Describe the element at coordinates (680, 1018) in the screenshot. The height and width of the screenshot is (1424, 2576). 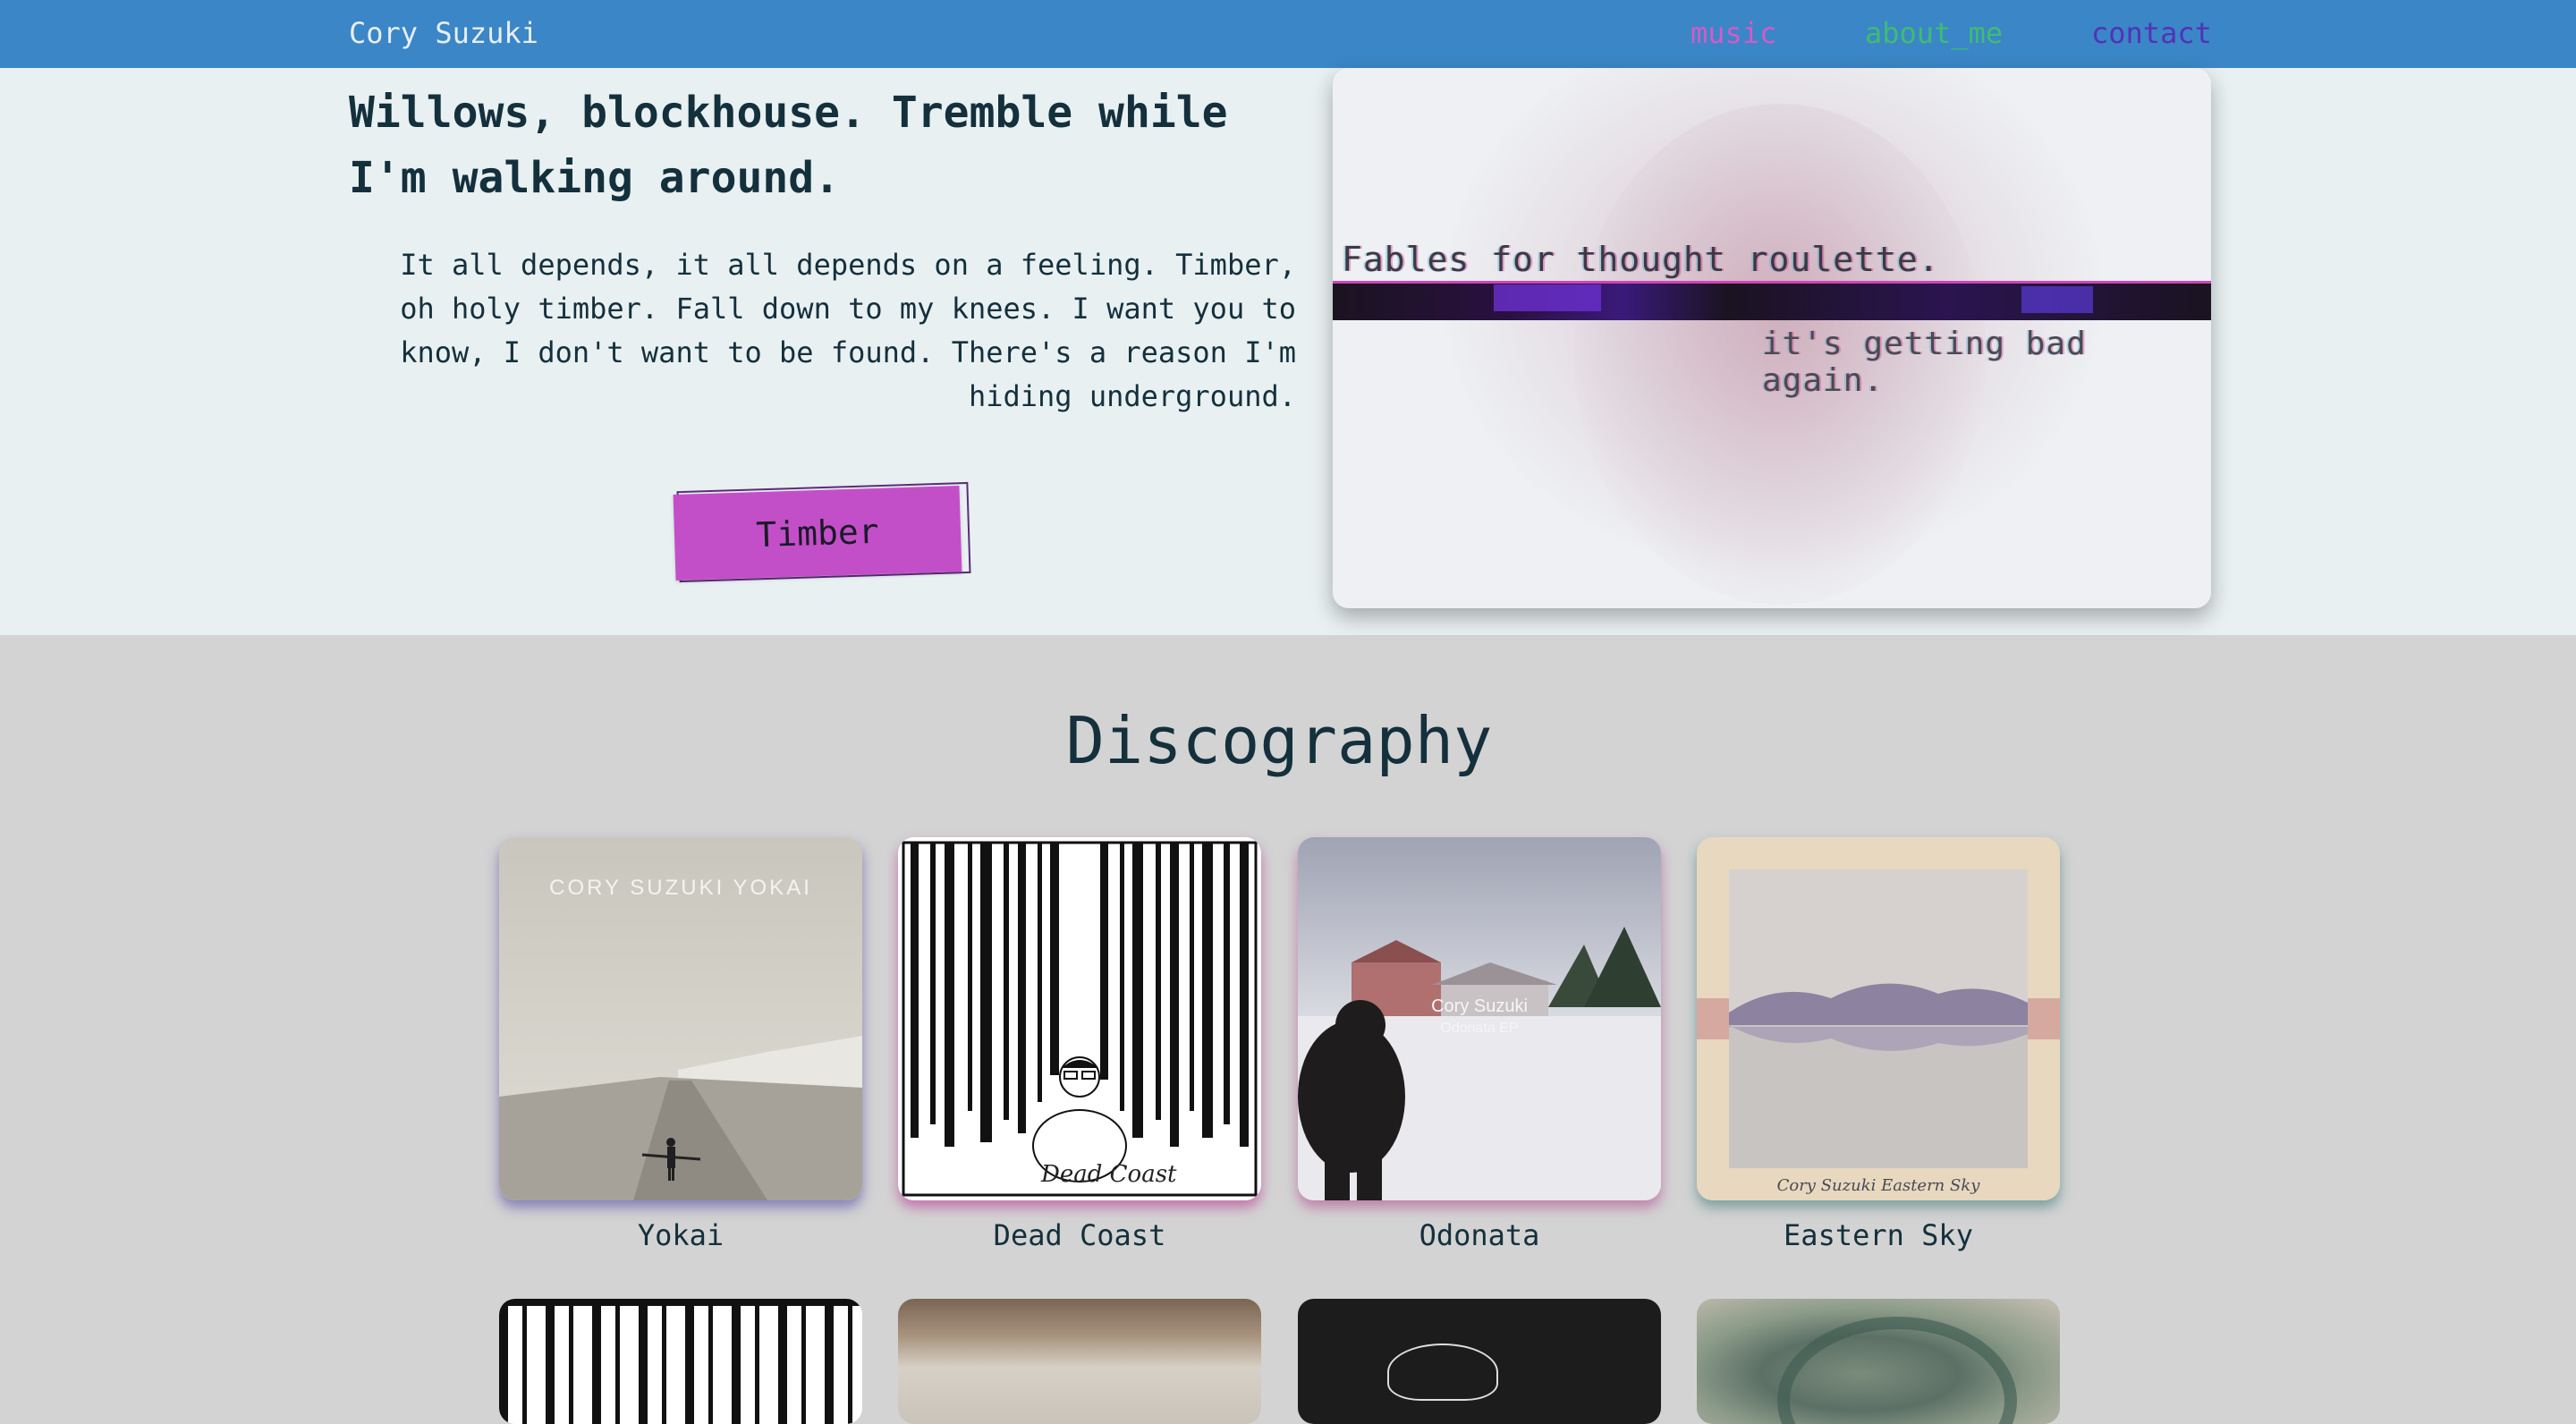
I see `album-cover-yokai: CORY SUZUKI YOKAI` at that location.